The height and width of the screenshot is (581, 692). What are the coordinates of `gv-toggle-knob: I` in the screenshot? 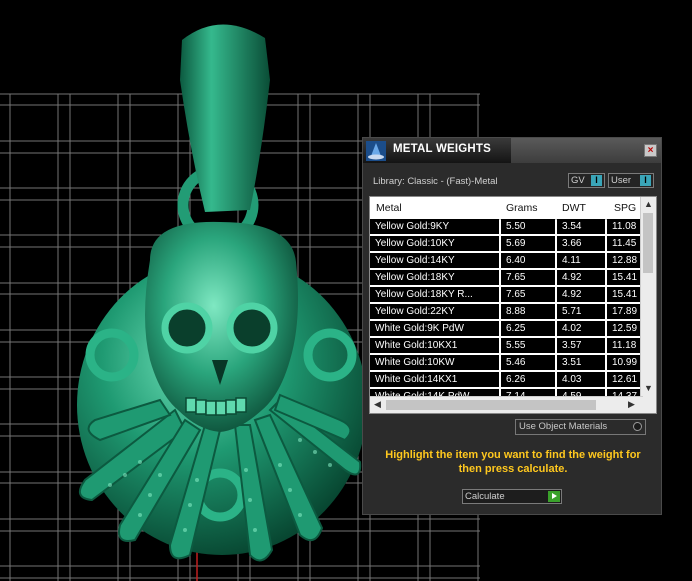 It's located at (596, 180).